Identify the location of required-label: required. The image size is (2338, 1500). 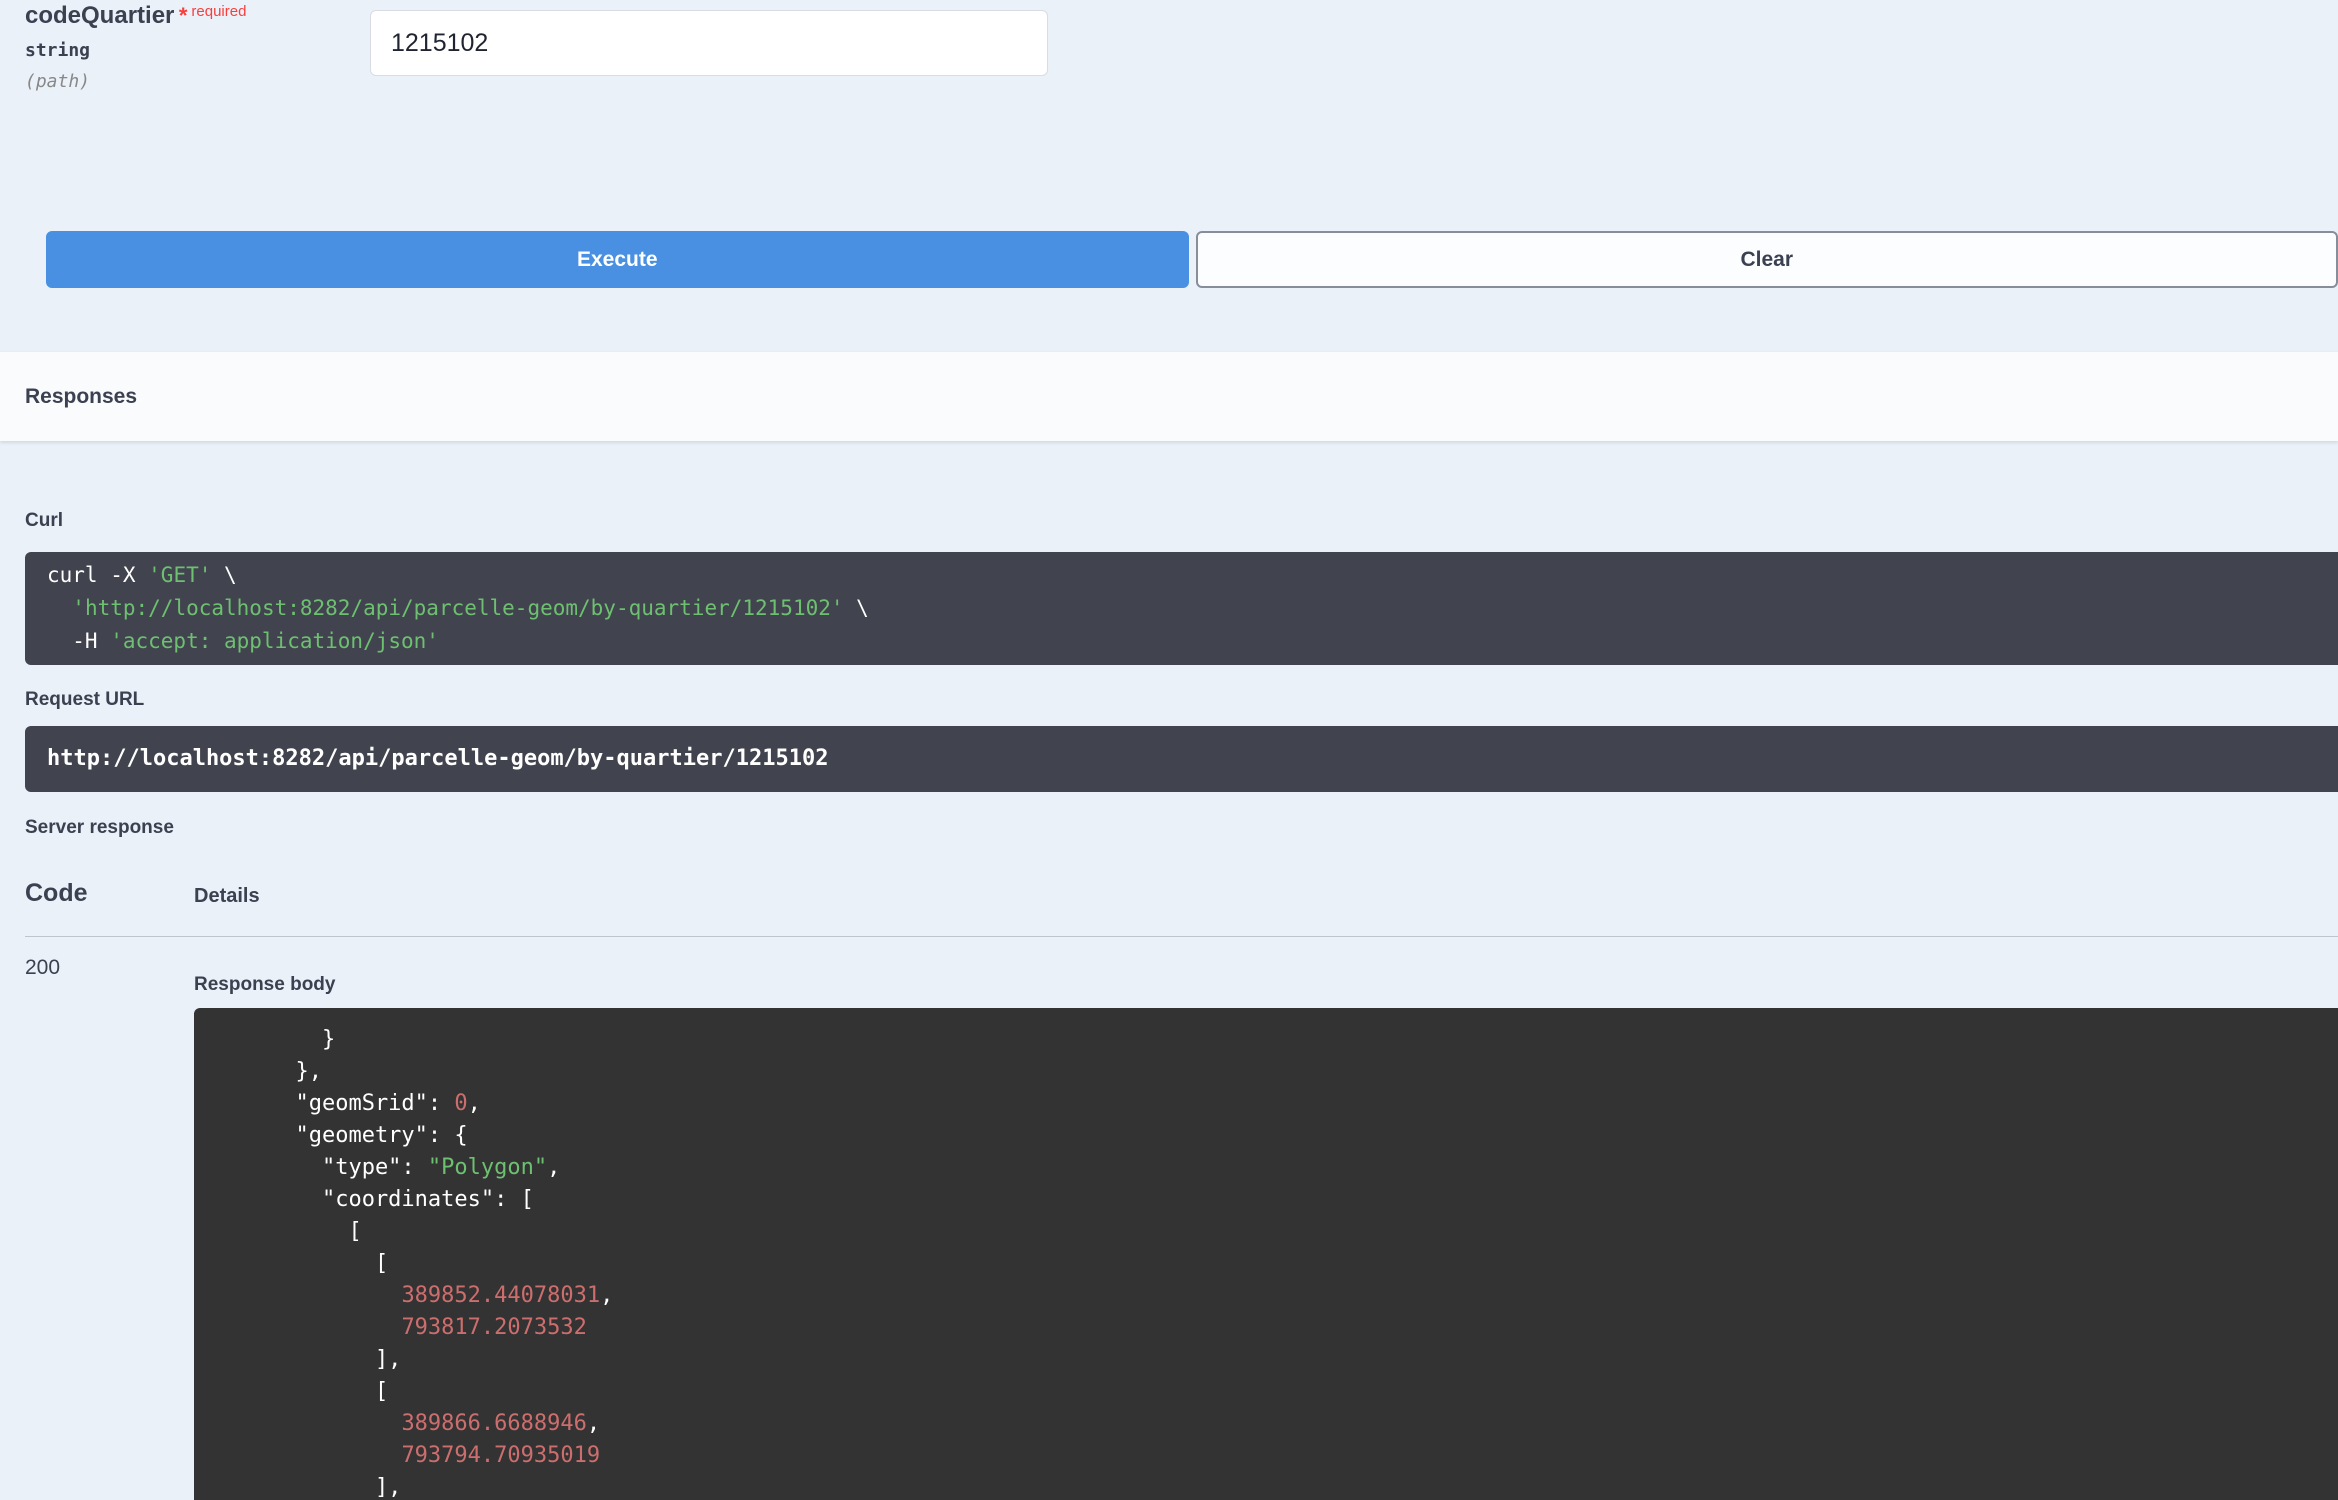
(219, 11).